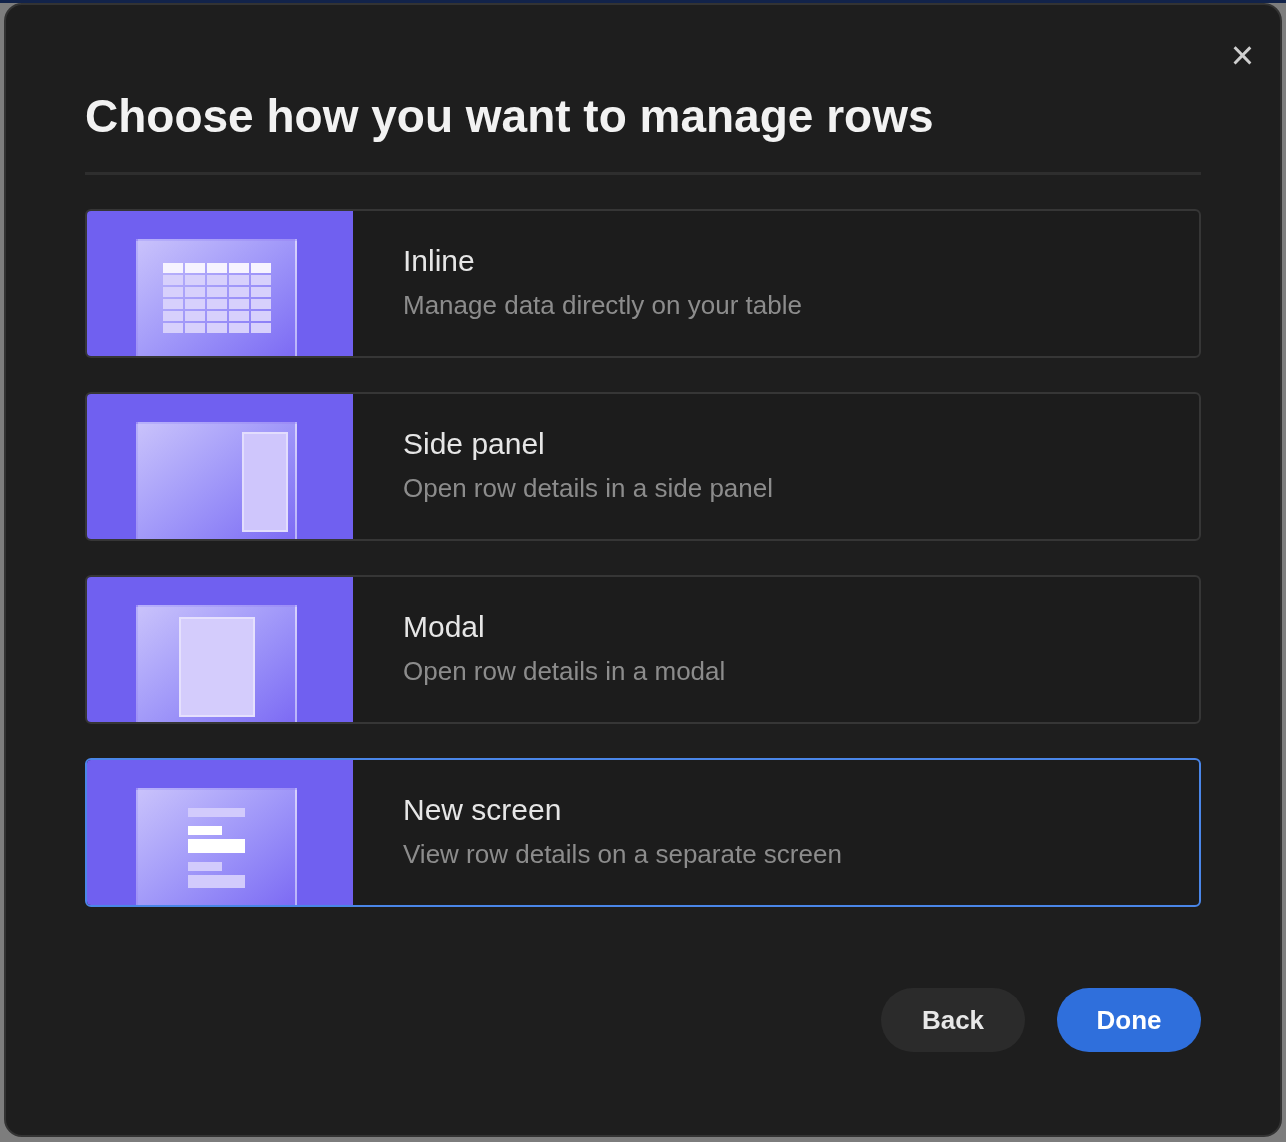 This screenshot has width=1286, height=1142. I want to click on option-card: Side panel Open row details in a side panel, so click(643, 467).